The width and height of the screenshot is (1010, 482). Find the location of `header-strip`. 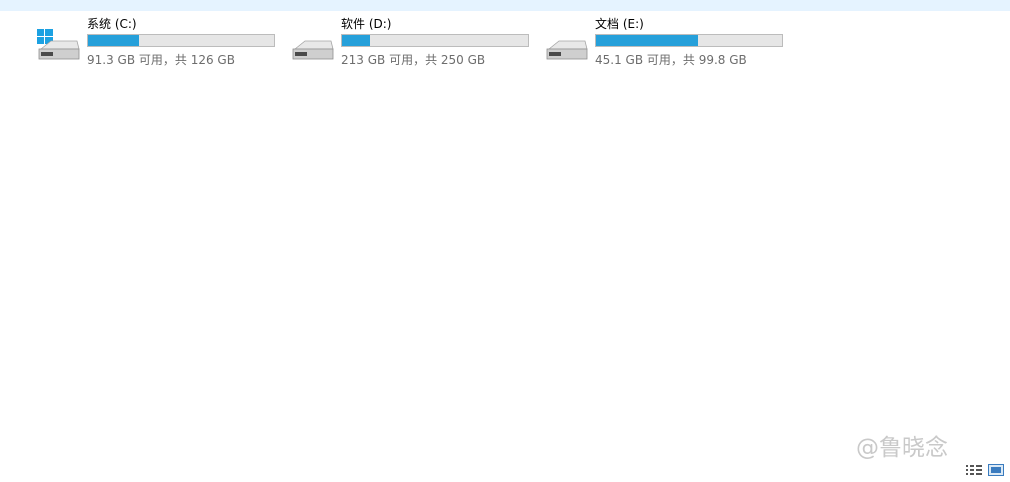

header-strip is located at coordinates (505, 5).